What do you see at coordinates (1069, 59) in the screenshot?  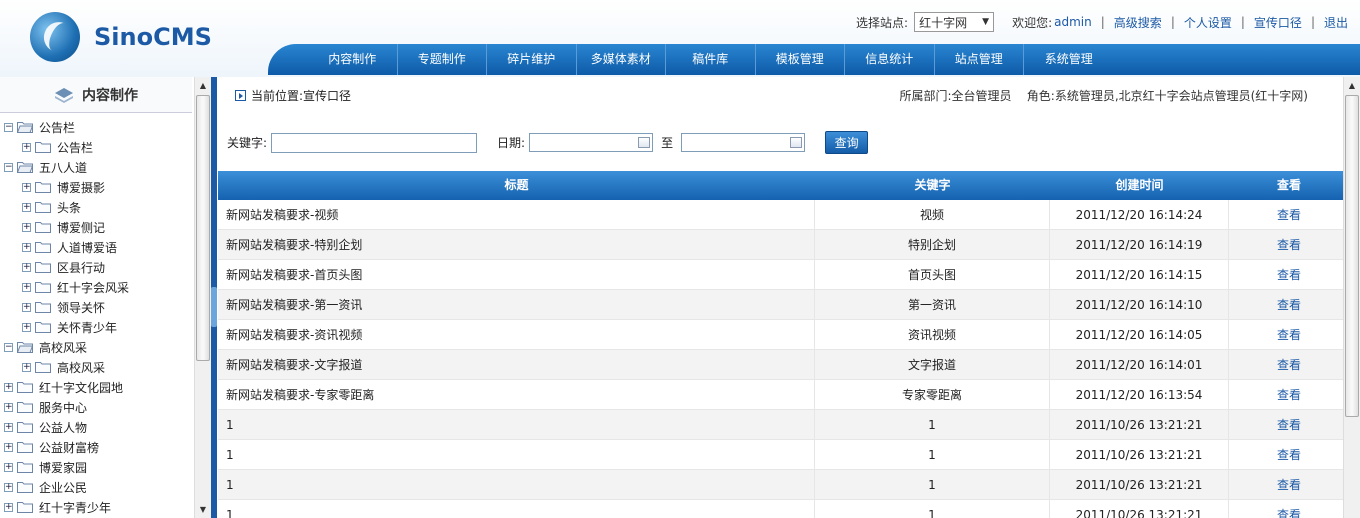 I see `nav-system: 系统管理` at bounding box center [1069, 59].